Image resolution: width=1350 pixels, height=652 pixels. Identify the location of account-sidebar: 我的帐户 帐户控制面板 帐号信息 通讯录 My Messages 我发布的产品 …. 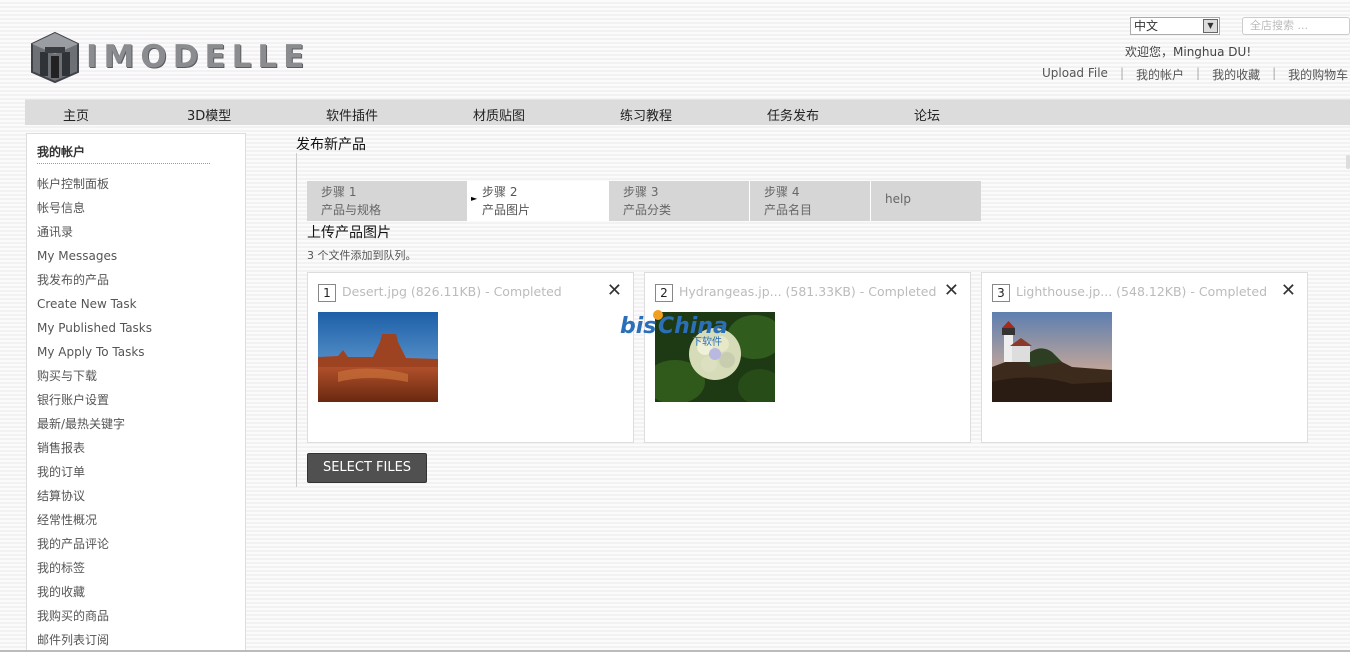
(136, 392).